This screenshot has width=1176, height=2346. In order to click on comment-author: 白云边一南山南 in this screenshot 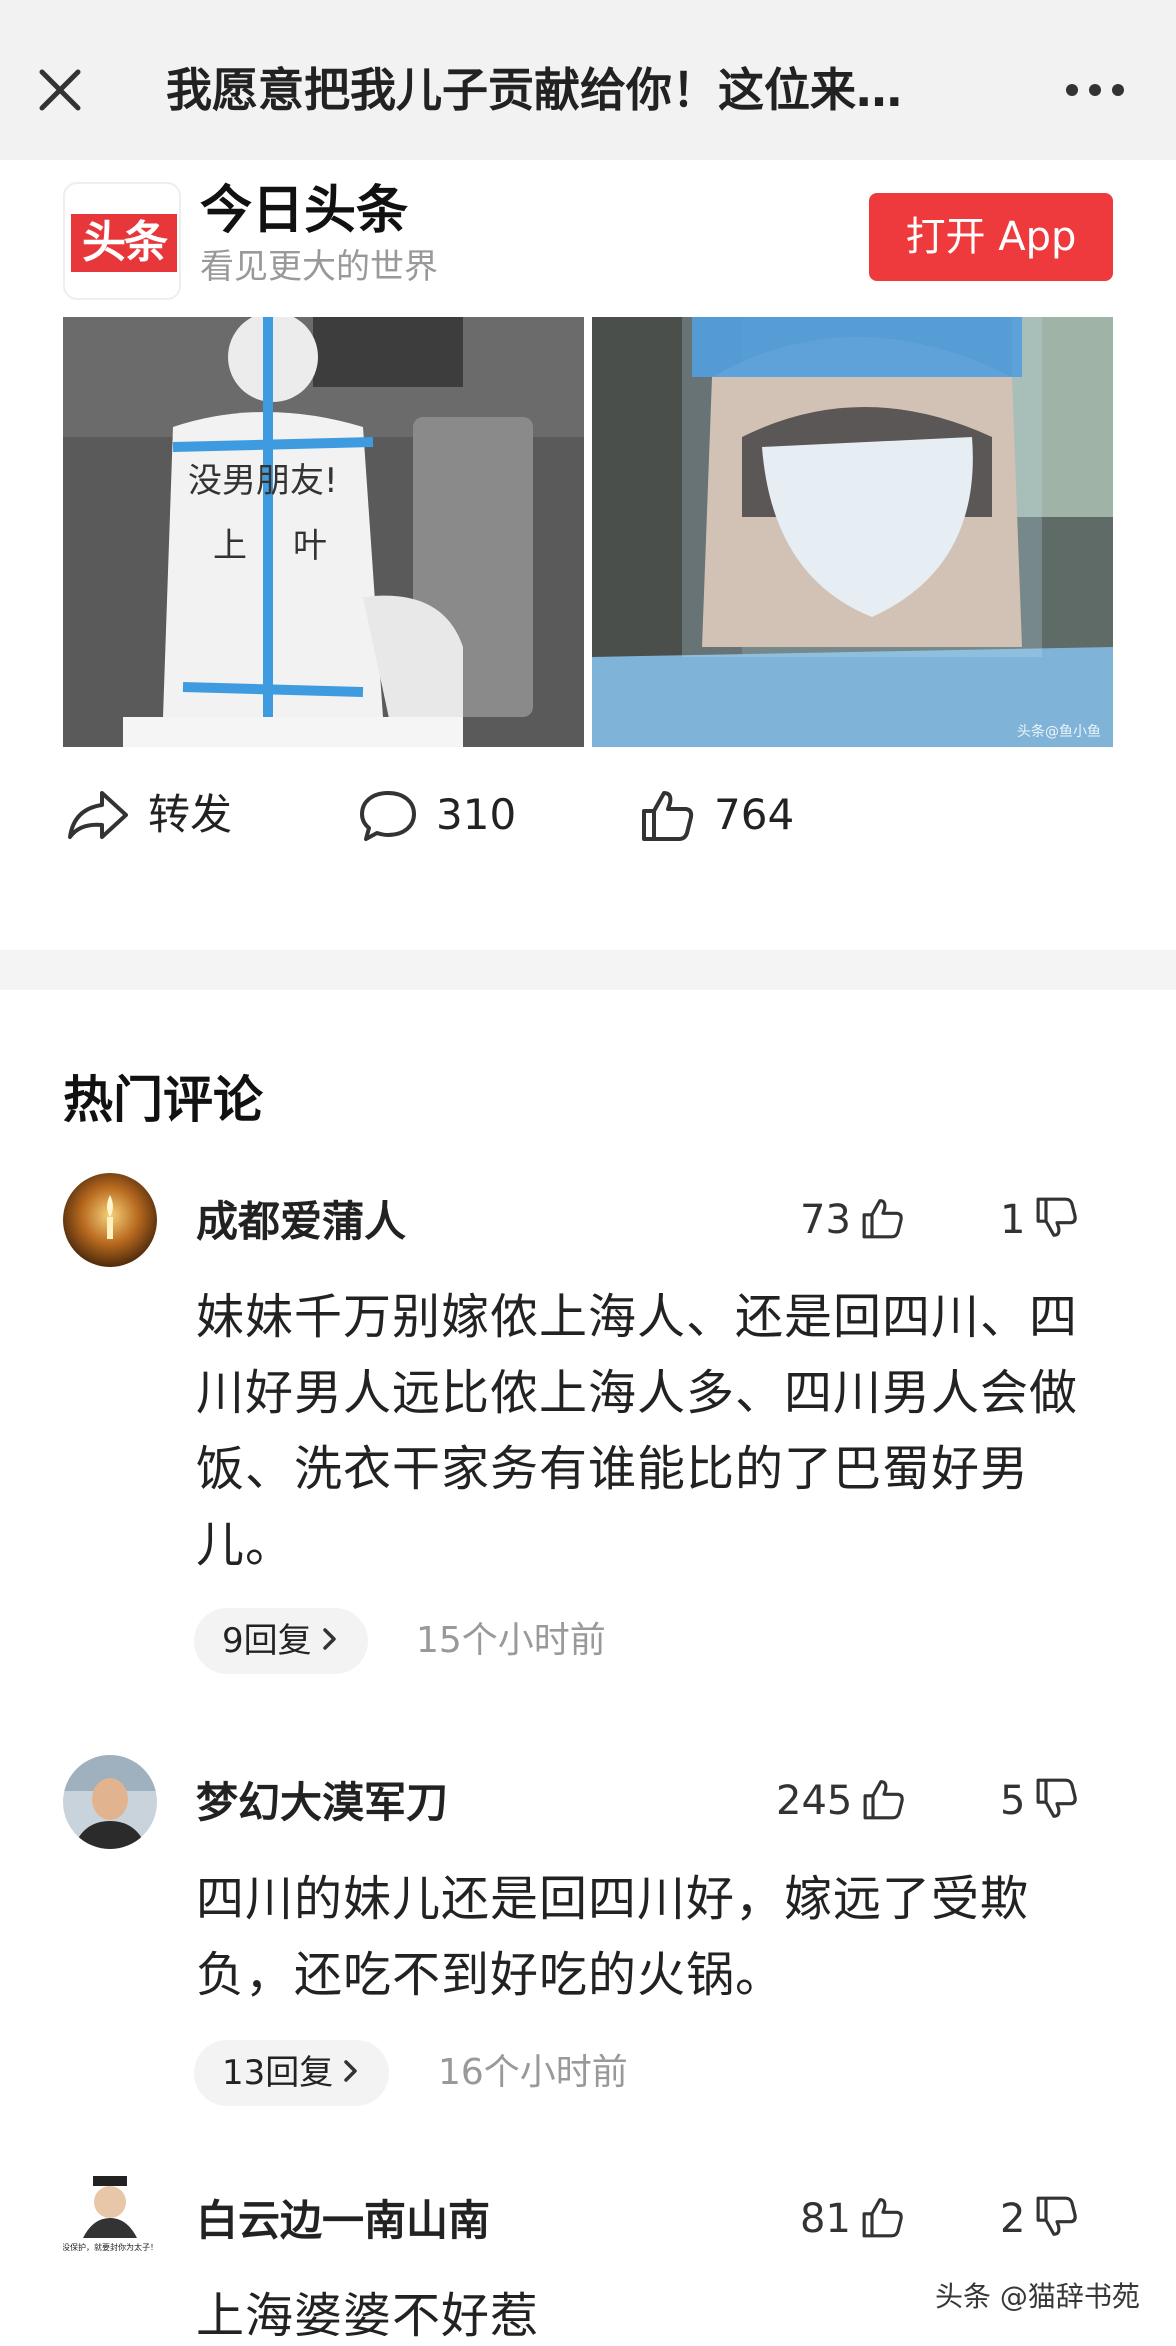, I will do `click(343, 2221)`.